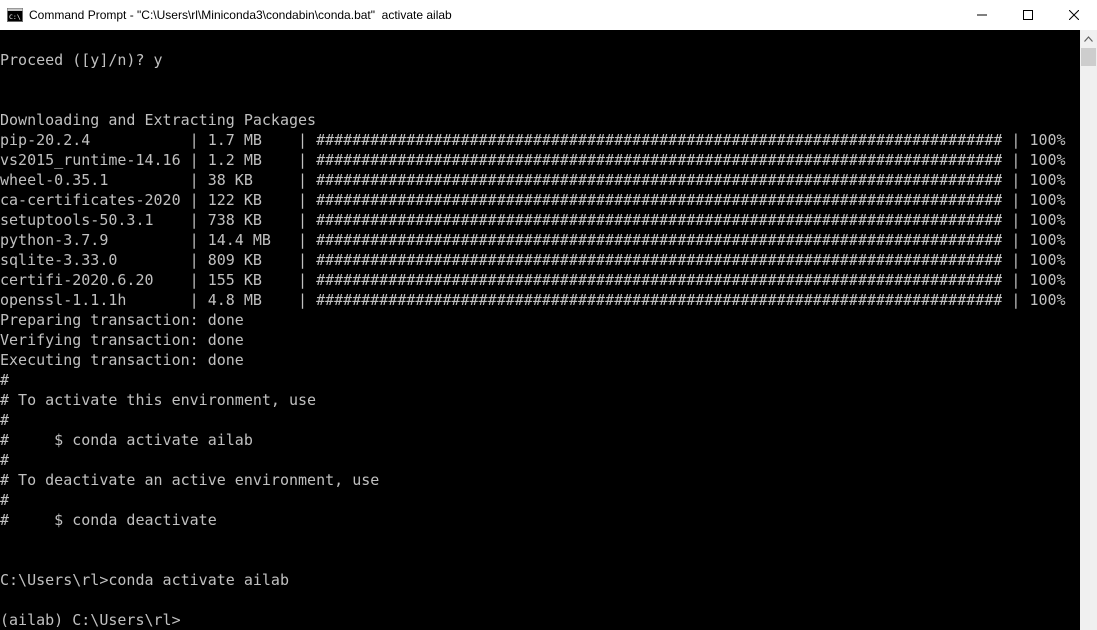  What do you see at coordinates (144, 580) in the screenshot?
I see `console-line: C:\Users\rl>conda activate ailab` at bounding box center [144, 580].